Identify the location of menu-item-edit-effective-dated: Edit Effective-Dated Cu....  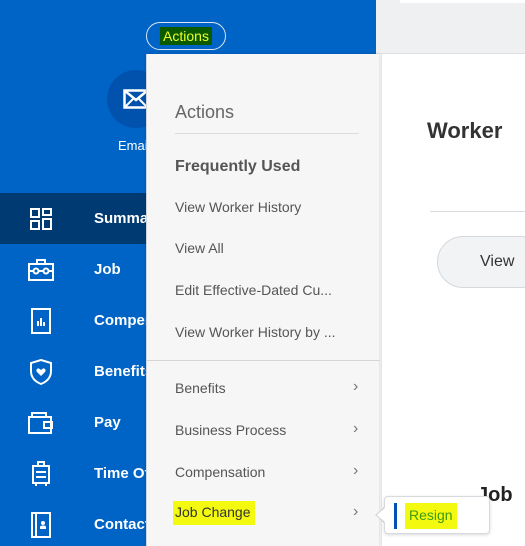
(253, 290).